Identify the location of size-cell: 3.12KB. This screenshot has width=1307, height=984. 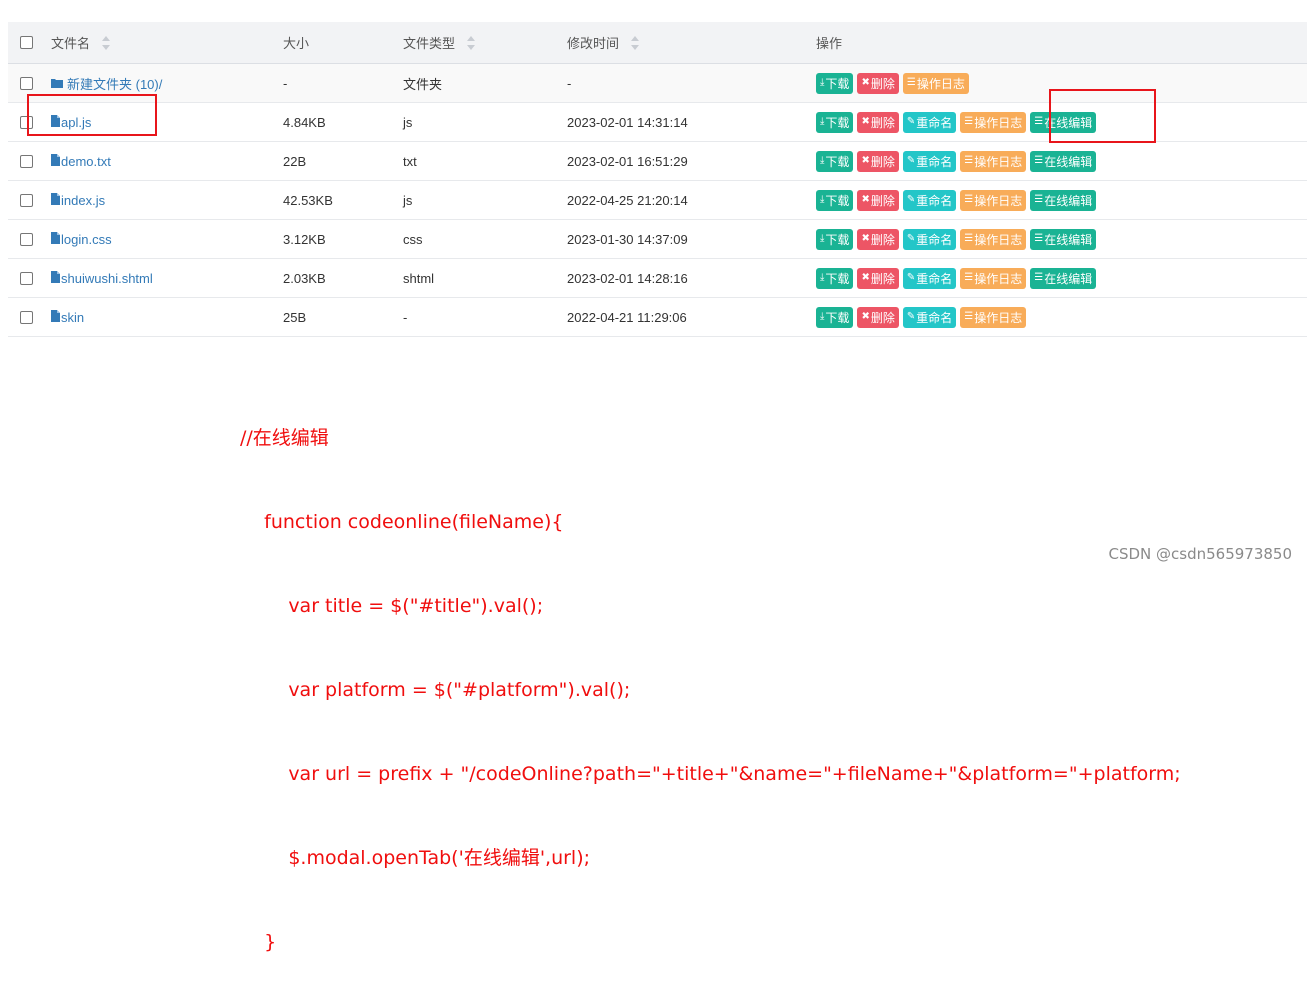
(304, 239).